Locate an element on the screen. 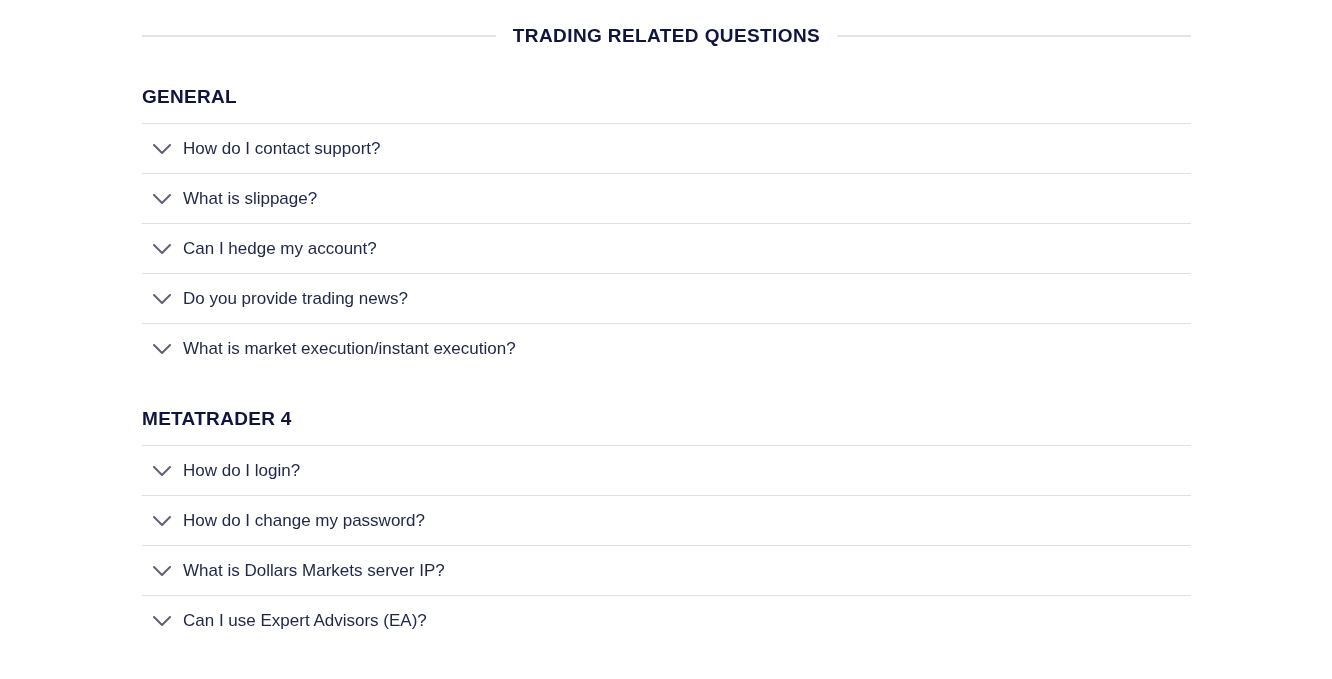  faq-question: What is slippage? is located at coordinates (666, 198).